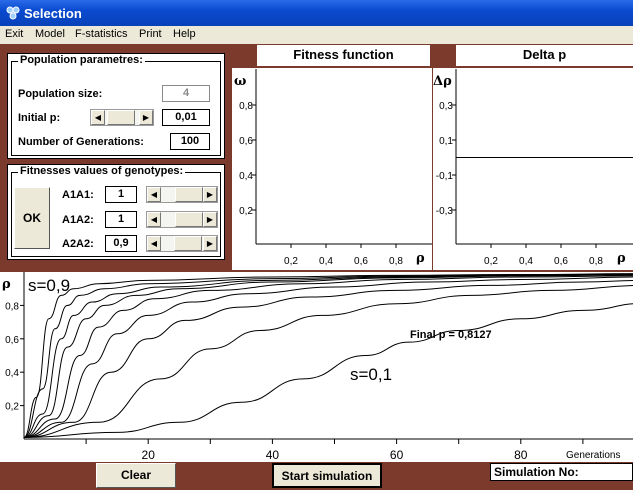  What do you see at coordinates (326, 261) in the screenshot?
I see `fitness-x-tick-label: 0,4` at bounding box center [326, 261].